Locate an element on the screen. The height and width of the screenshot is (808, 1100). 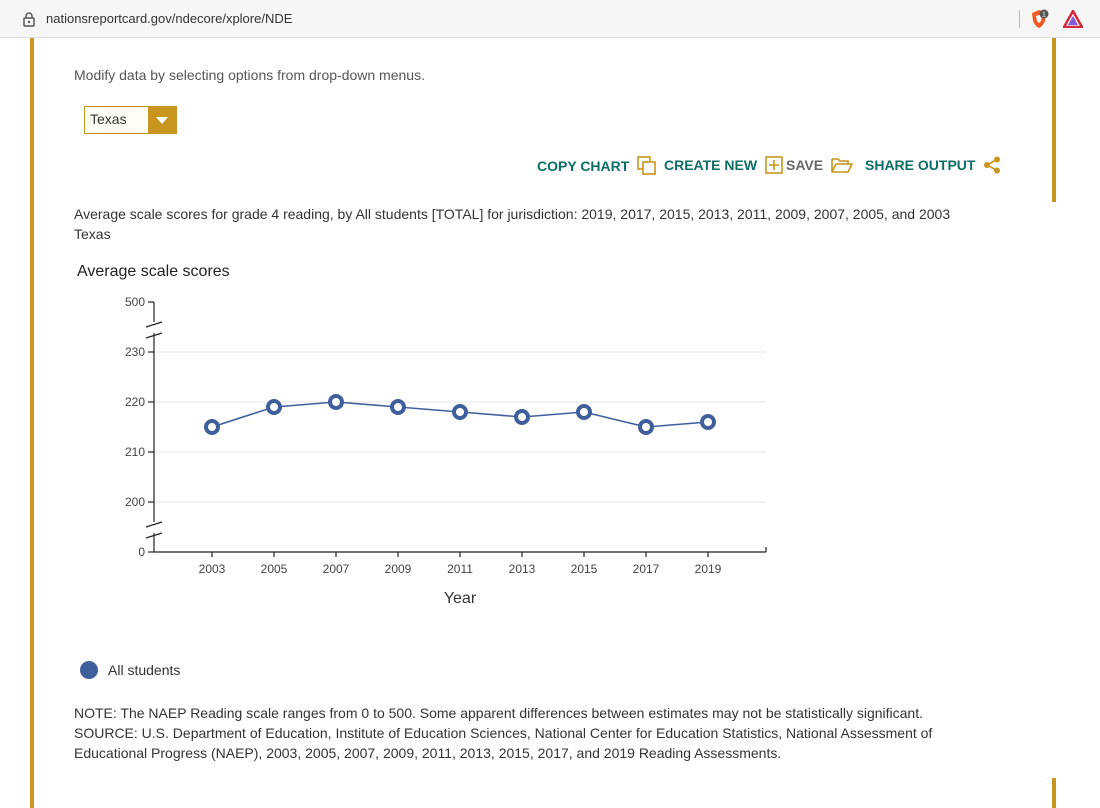
y-tick-label: 220 is located at coordinates (135, 402).